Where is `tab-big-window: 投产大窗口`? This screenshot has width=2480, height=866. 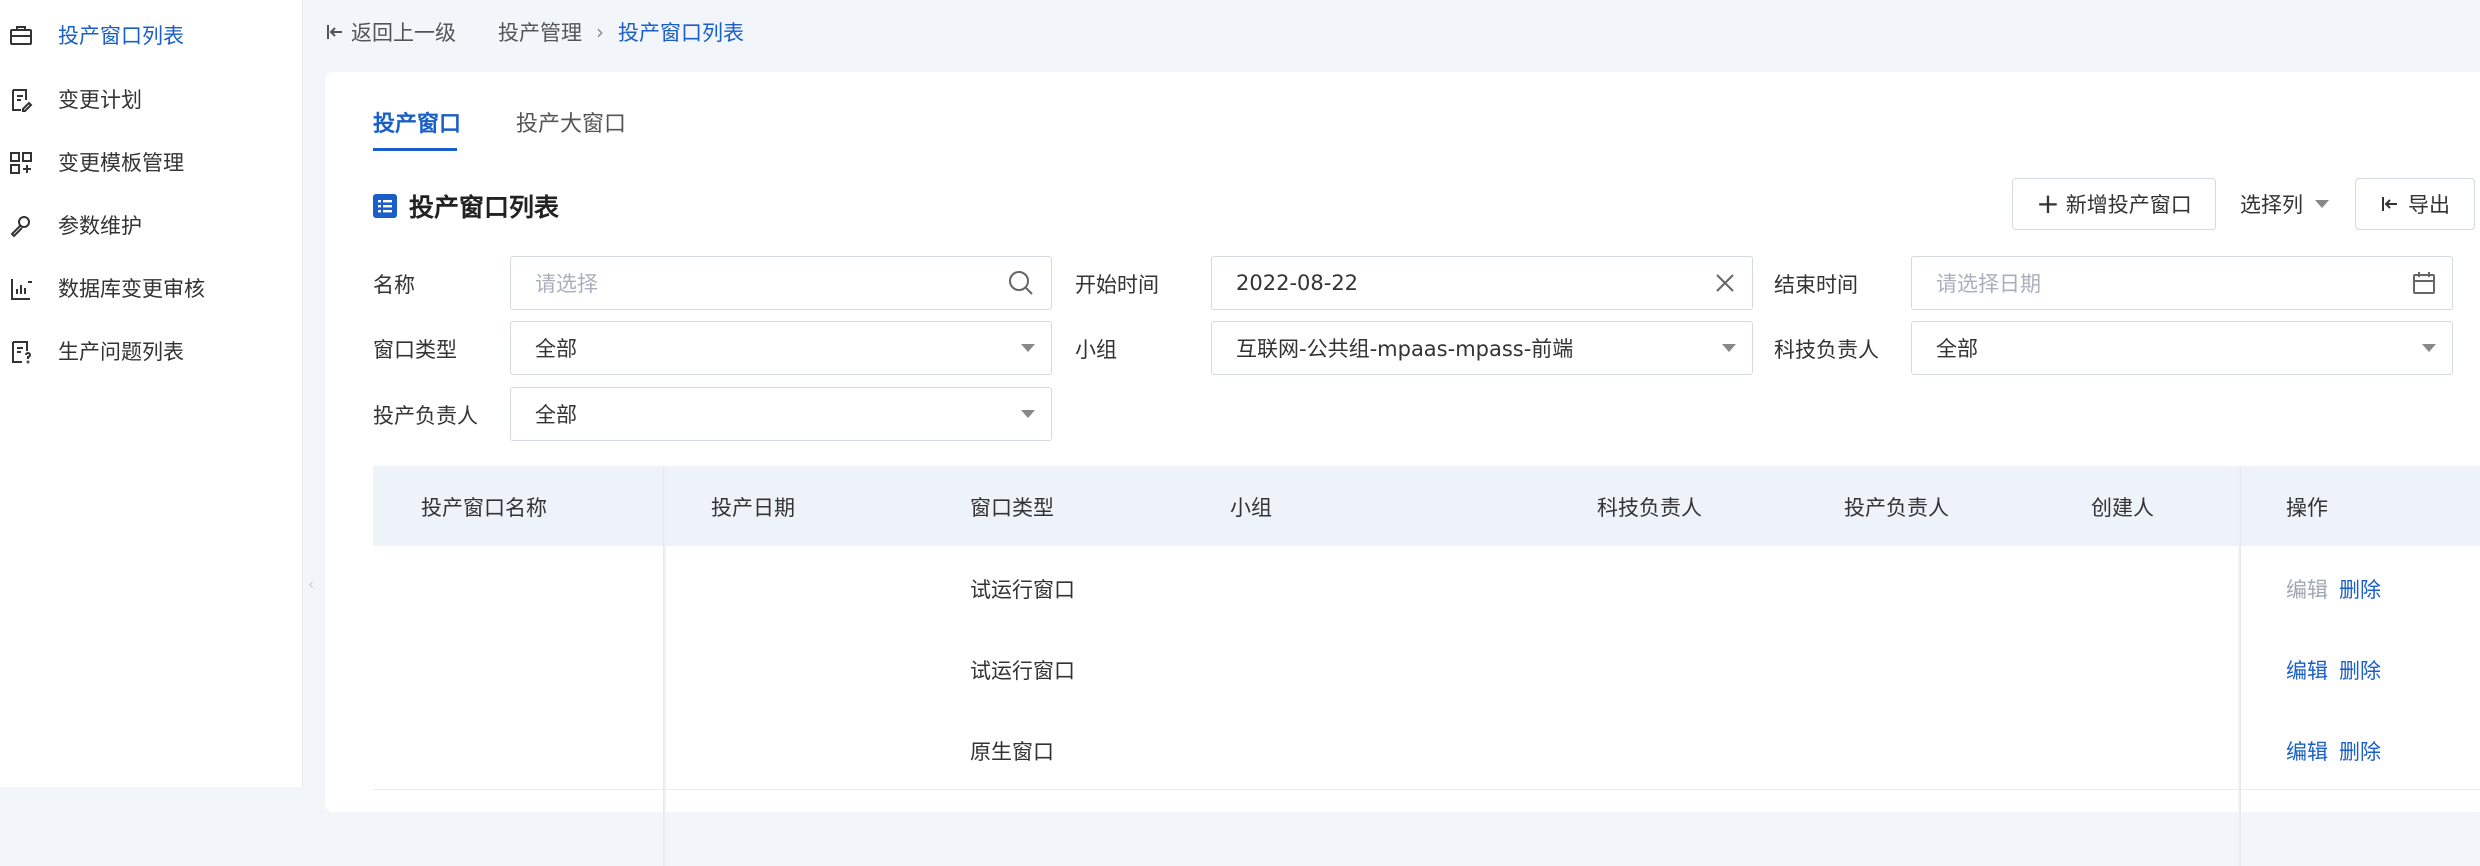
tab-big-window: 投产大窗口 is located at coordinates (571, 122).